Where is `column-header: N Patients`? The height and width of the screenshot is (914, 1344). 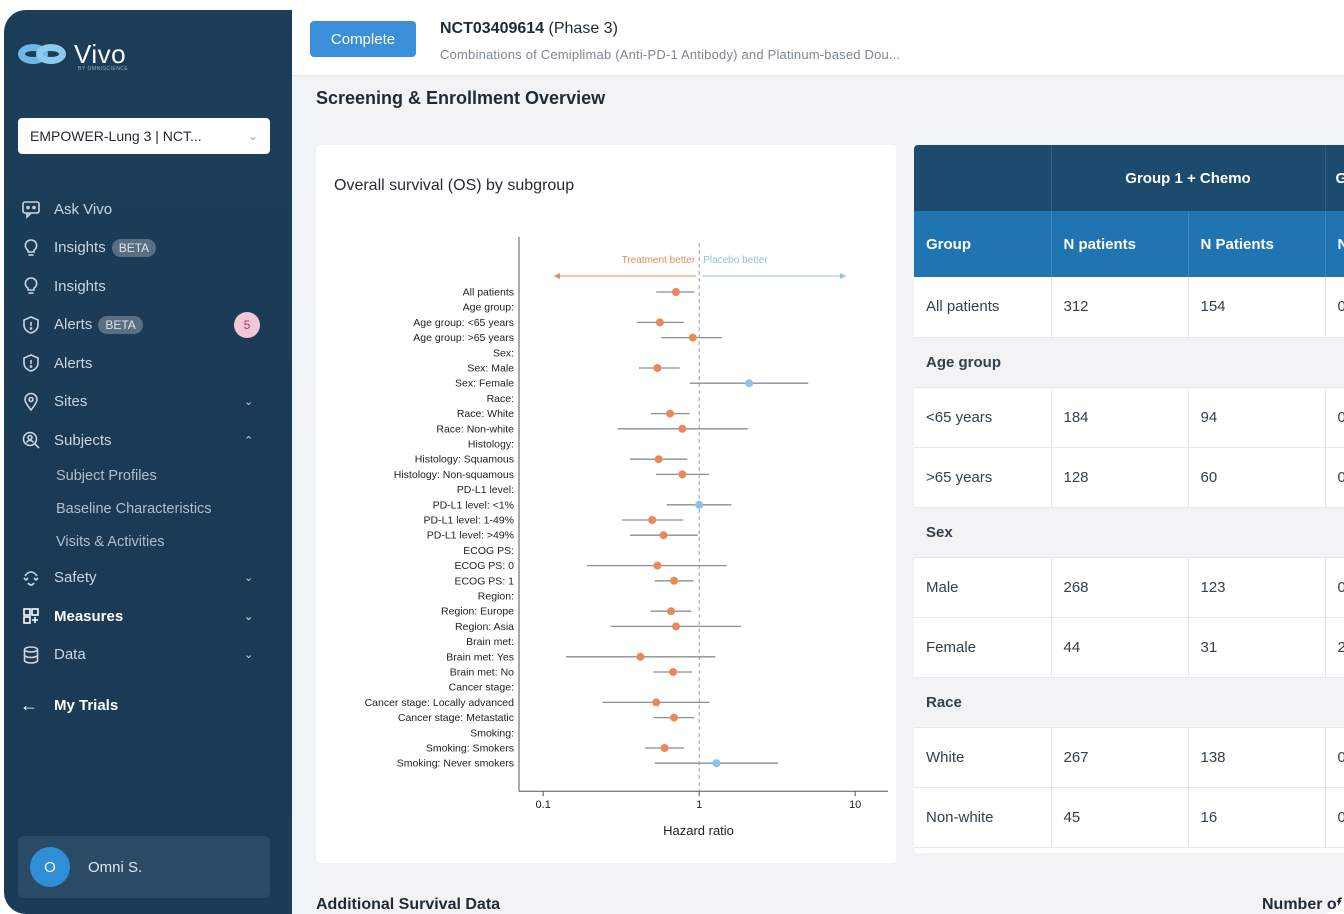
column-header: N Patients is located at coordinates (1257, 244).